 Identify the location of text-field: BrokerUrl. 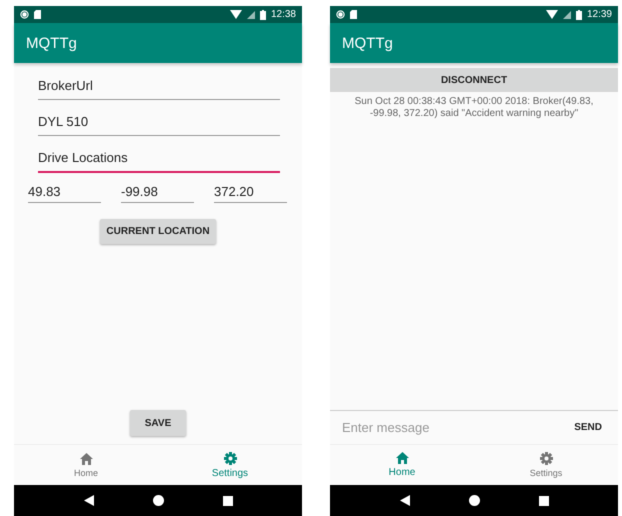
(159, 85).